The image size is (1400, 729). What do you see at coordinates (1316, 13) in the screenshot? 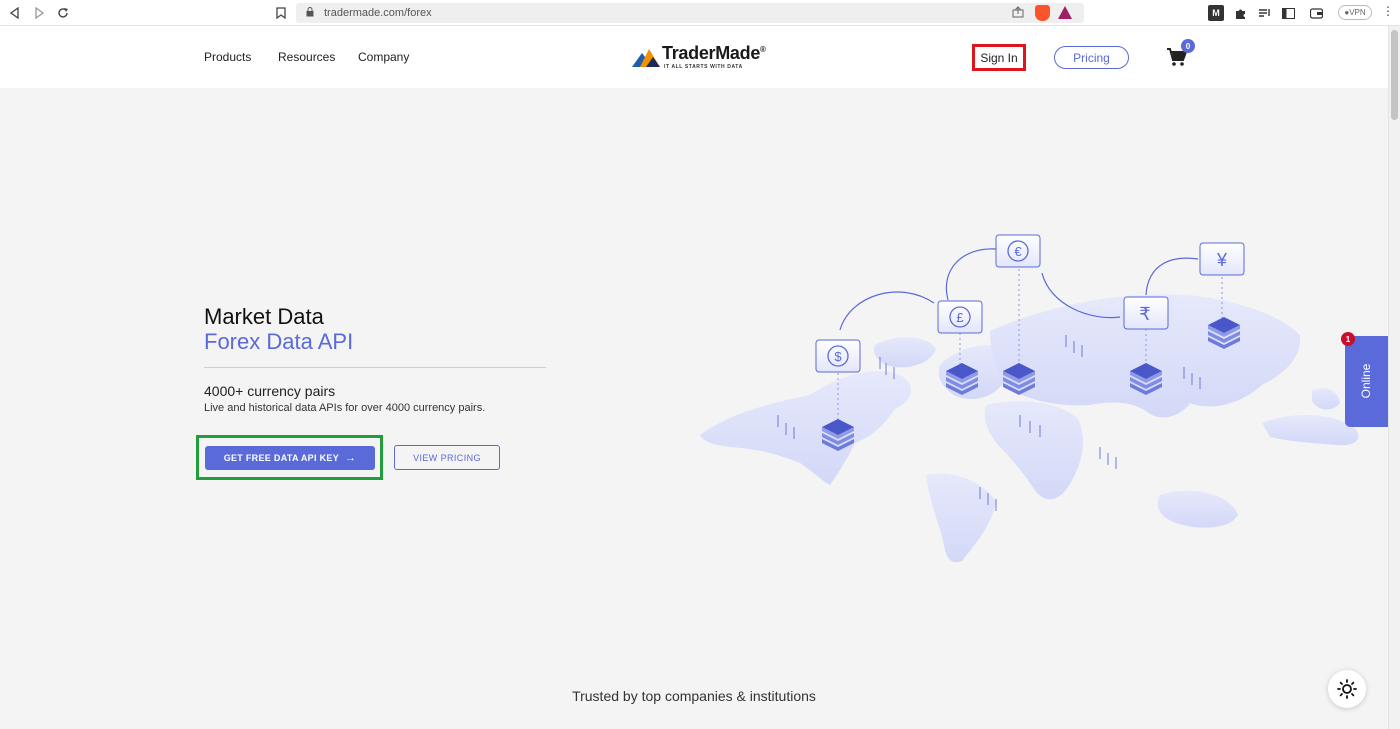
I see `wallet-icon` at bounding box center [1316, 13].